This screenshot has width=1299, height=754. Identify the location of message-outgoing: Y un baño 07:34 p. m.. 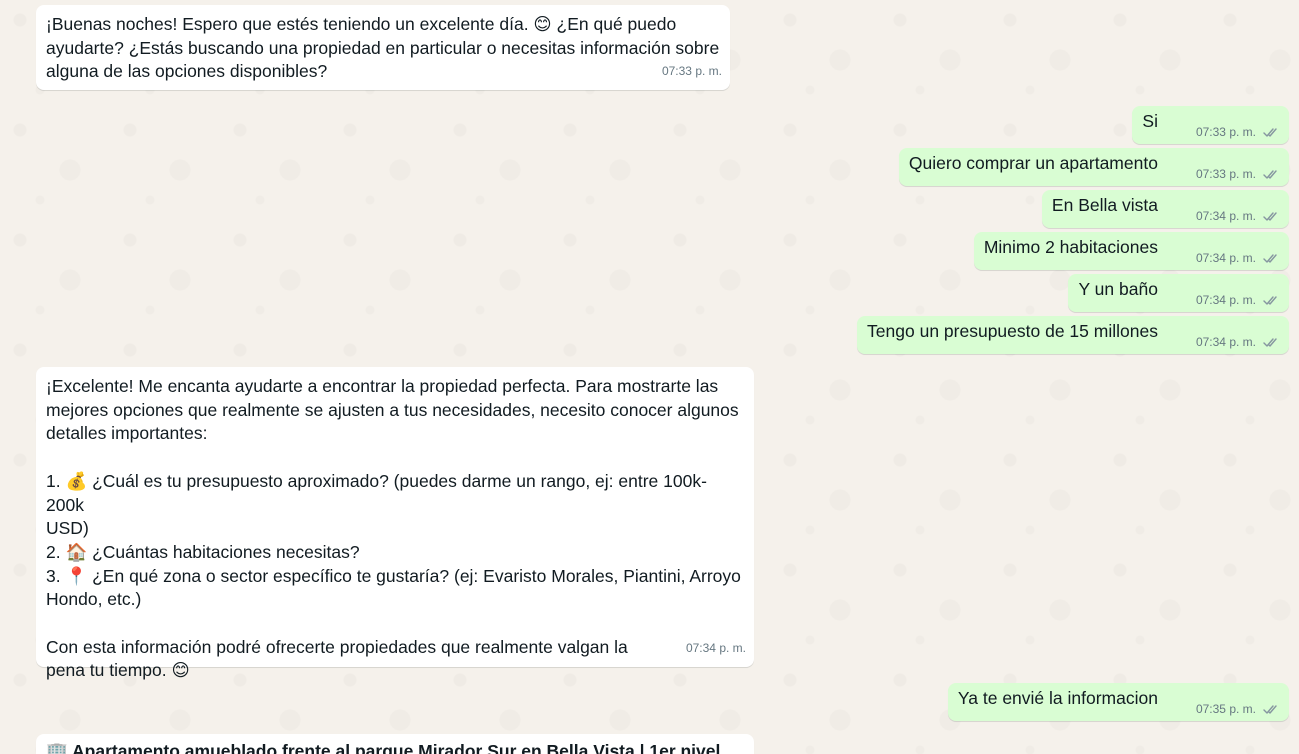
(1178, 293).